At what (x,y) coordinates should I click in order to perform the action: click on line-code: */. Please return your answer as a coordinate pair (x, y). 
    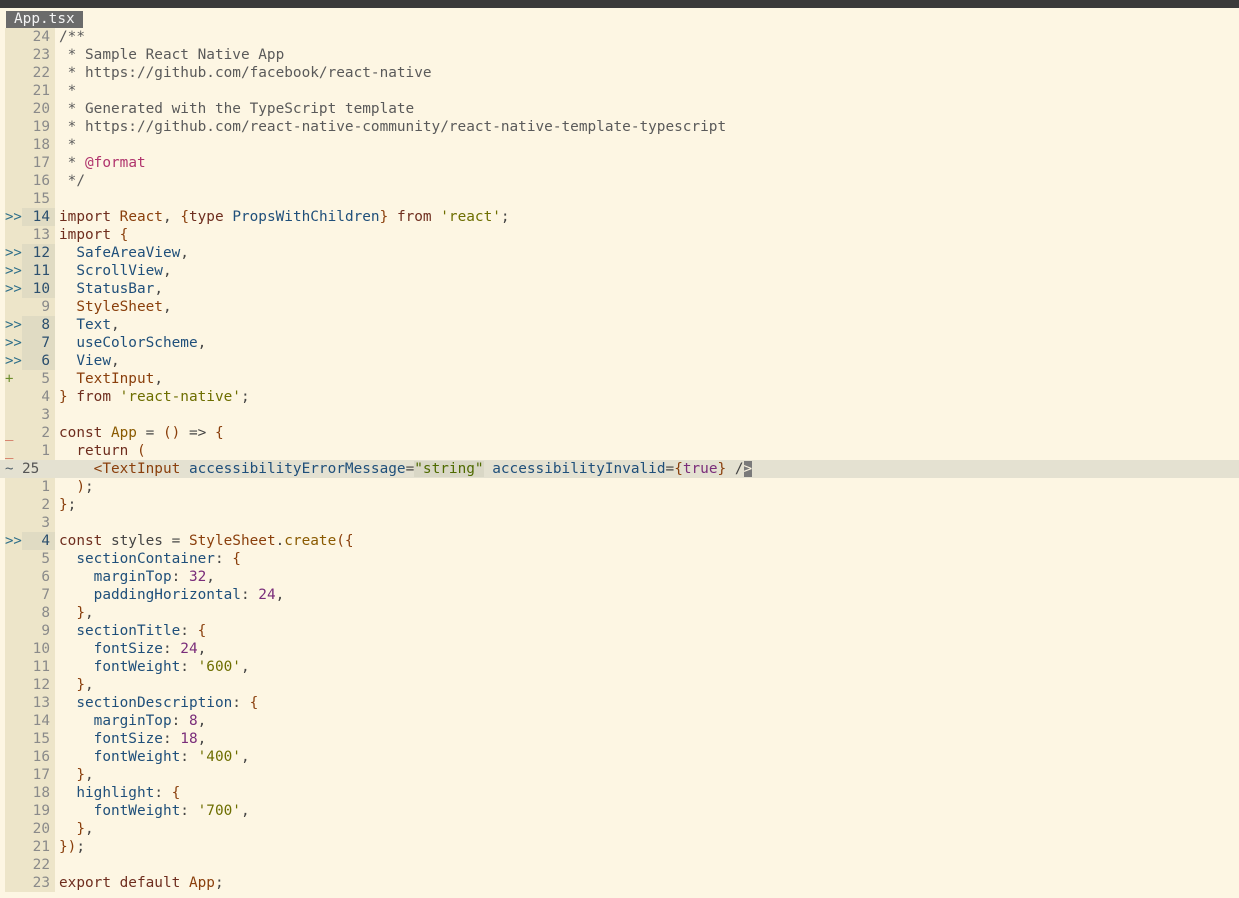
    Looking at the image, I should click on (72, 181).